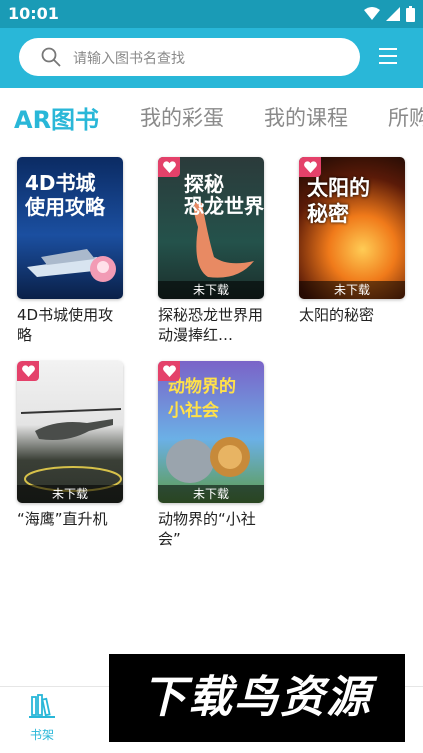 This screenshot has height=753, width=423. Describe the element at coordinates (405, 117) in the screenshot. I see `tab-purchased: 所购` at that location.